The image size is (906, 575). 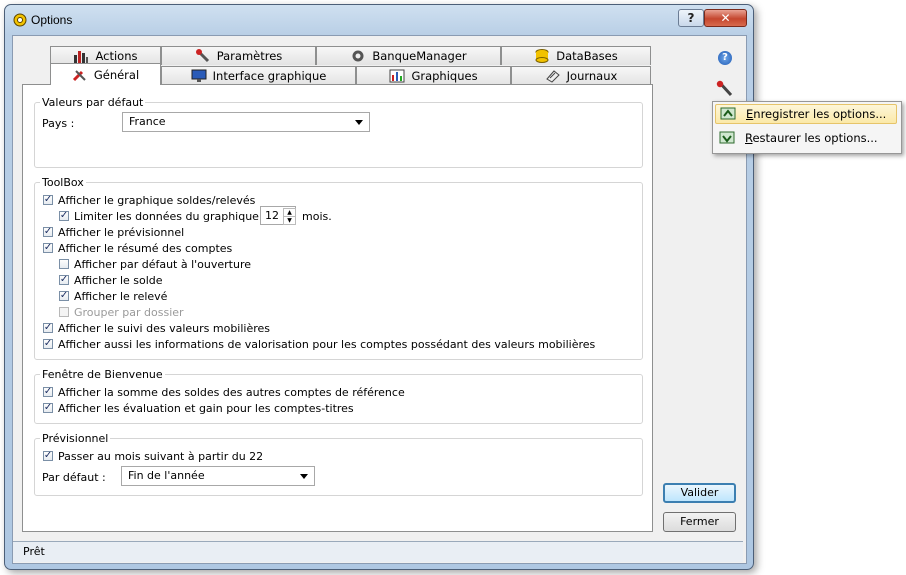 What do you see at coordinates (166, 475) in the screenshot?
I see `default-period-value: Fin de l'année` at bounding box center [166, 475].